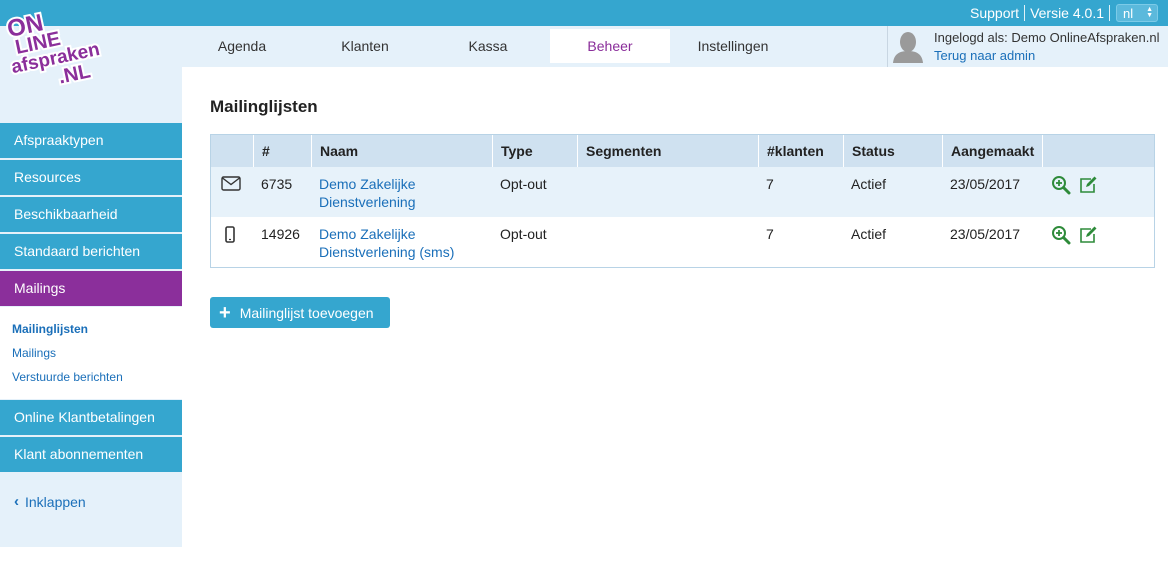 The height and width of the screenshot is (579, 1168). I want to click on support-link: Support, so click(994, 13).